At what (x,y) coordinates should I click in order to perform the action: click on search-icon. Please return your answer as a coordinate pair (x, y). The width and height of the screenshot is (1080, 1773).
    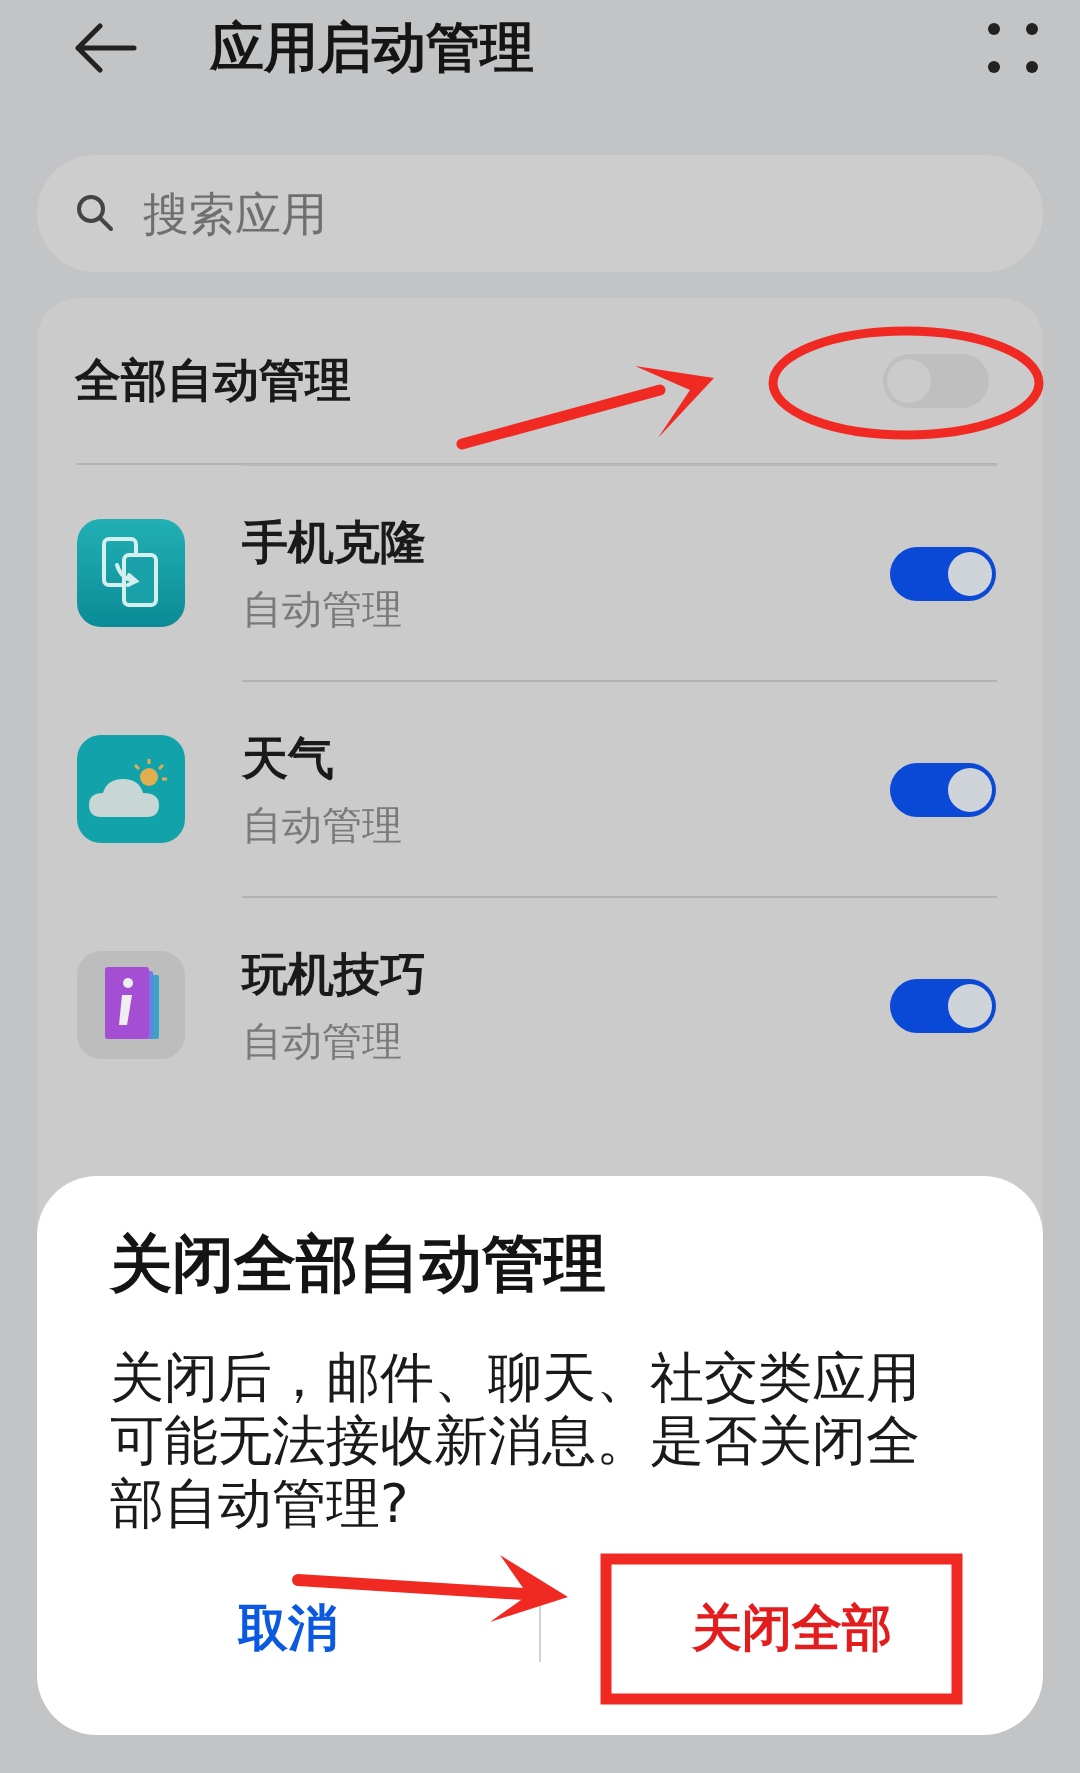
    Looking at the image, I should click on (95, 213).